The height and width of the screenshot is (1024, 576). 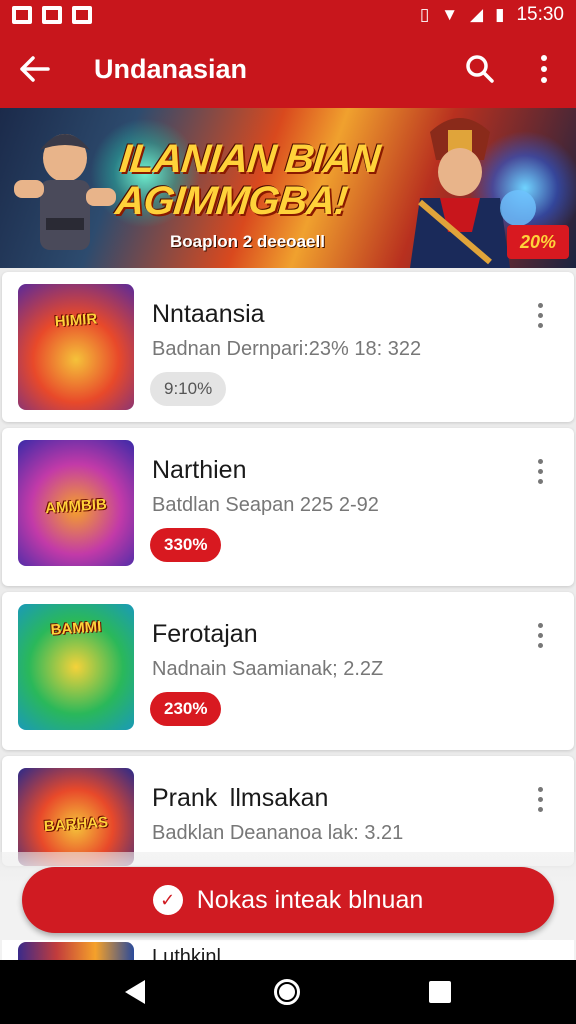 I want to click on battery-icon: ▮, so click(x=500, y=14).